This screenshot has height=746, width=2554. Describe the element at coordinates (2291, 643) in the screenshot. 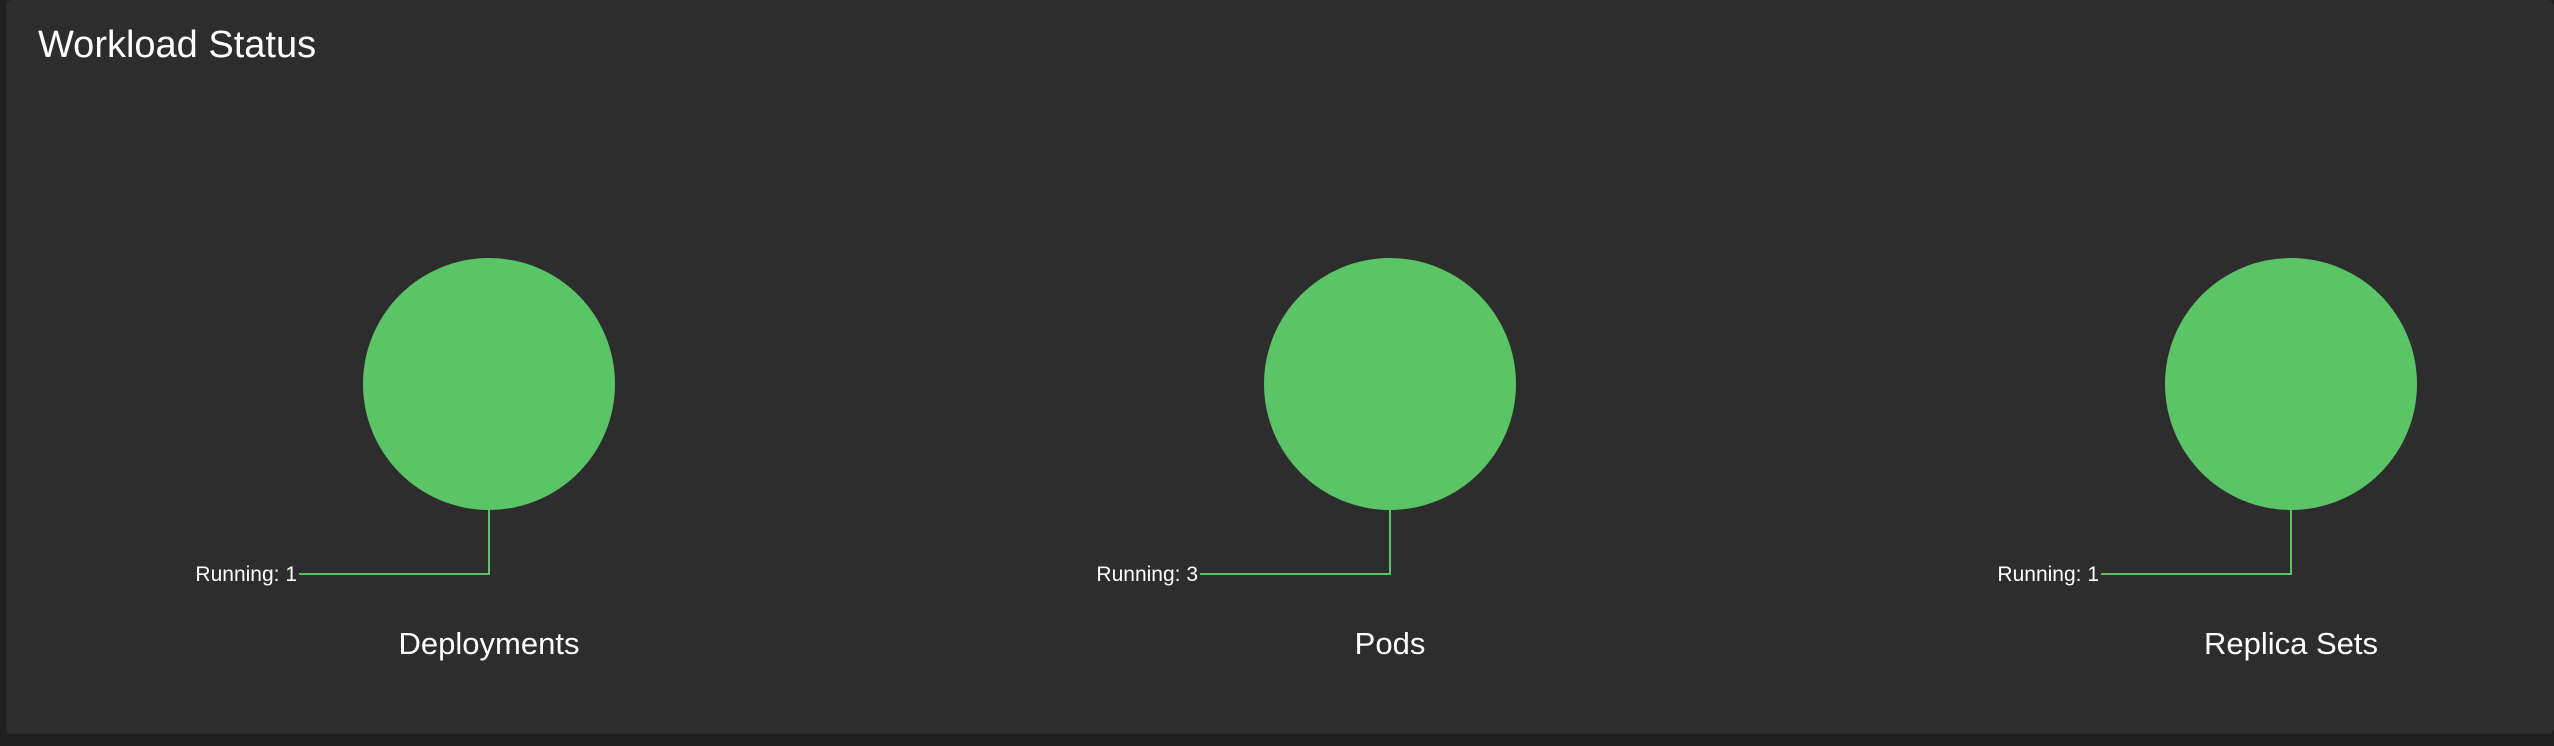

I see `chart-label: Replica Sets` at that location.